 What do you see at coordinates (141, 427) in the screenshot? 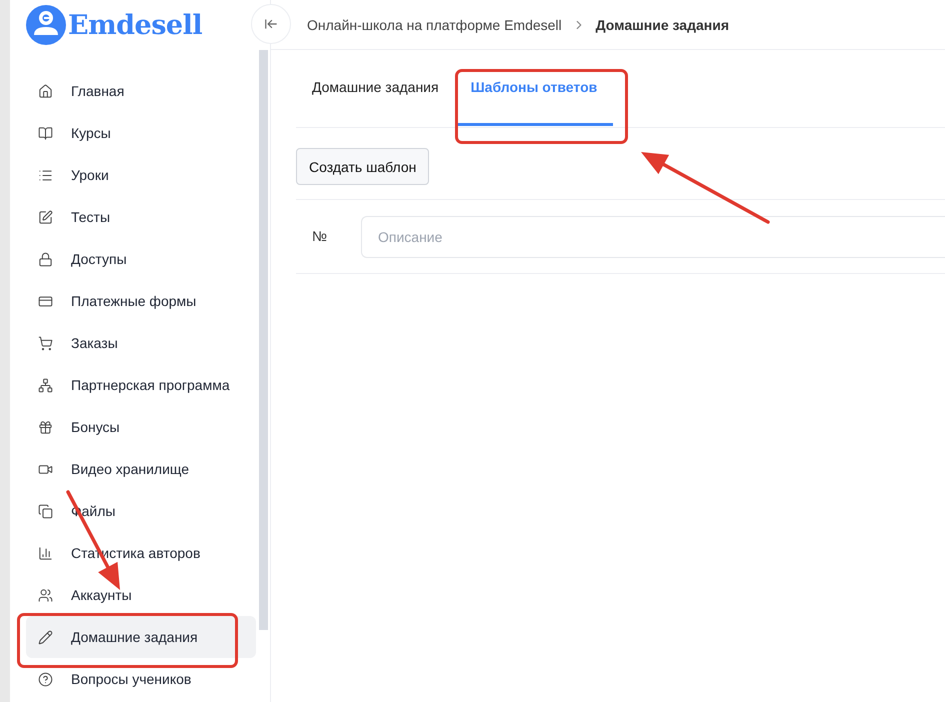
I see `sidebar-item: Бонусы` at bounding box center [141, 427].